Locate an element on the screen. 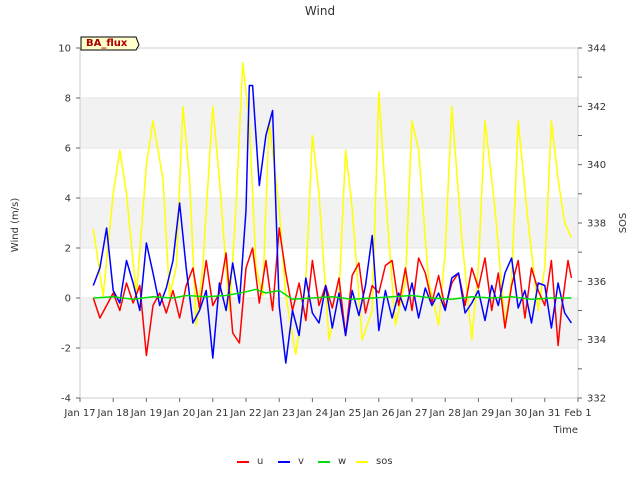 Image resolution: width=640 pixels, height=484 pixels. y-tick-label-right: 342 is located at coordinates (596, 107).